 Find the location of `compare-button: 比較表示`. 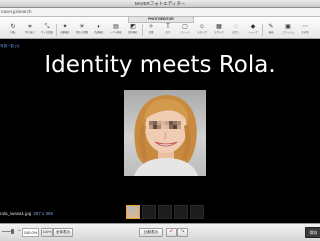

compare-button: 比較表示 is located at coordinates (151, 232).